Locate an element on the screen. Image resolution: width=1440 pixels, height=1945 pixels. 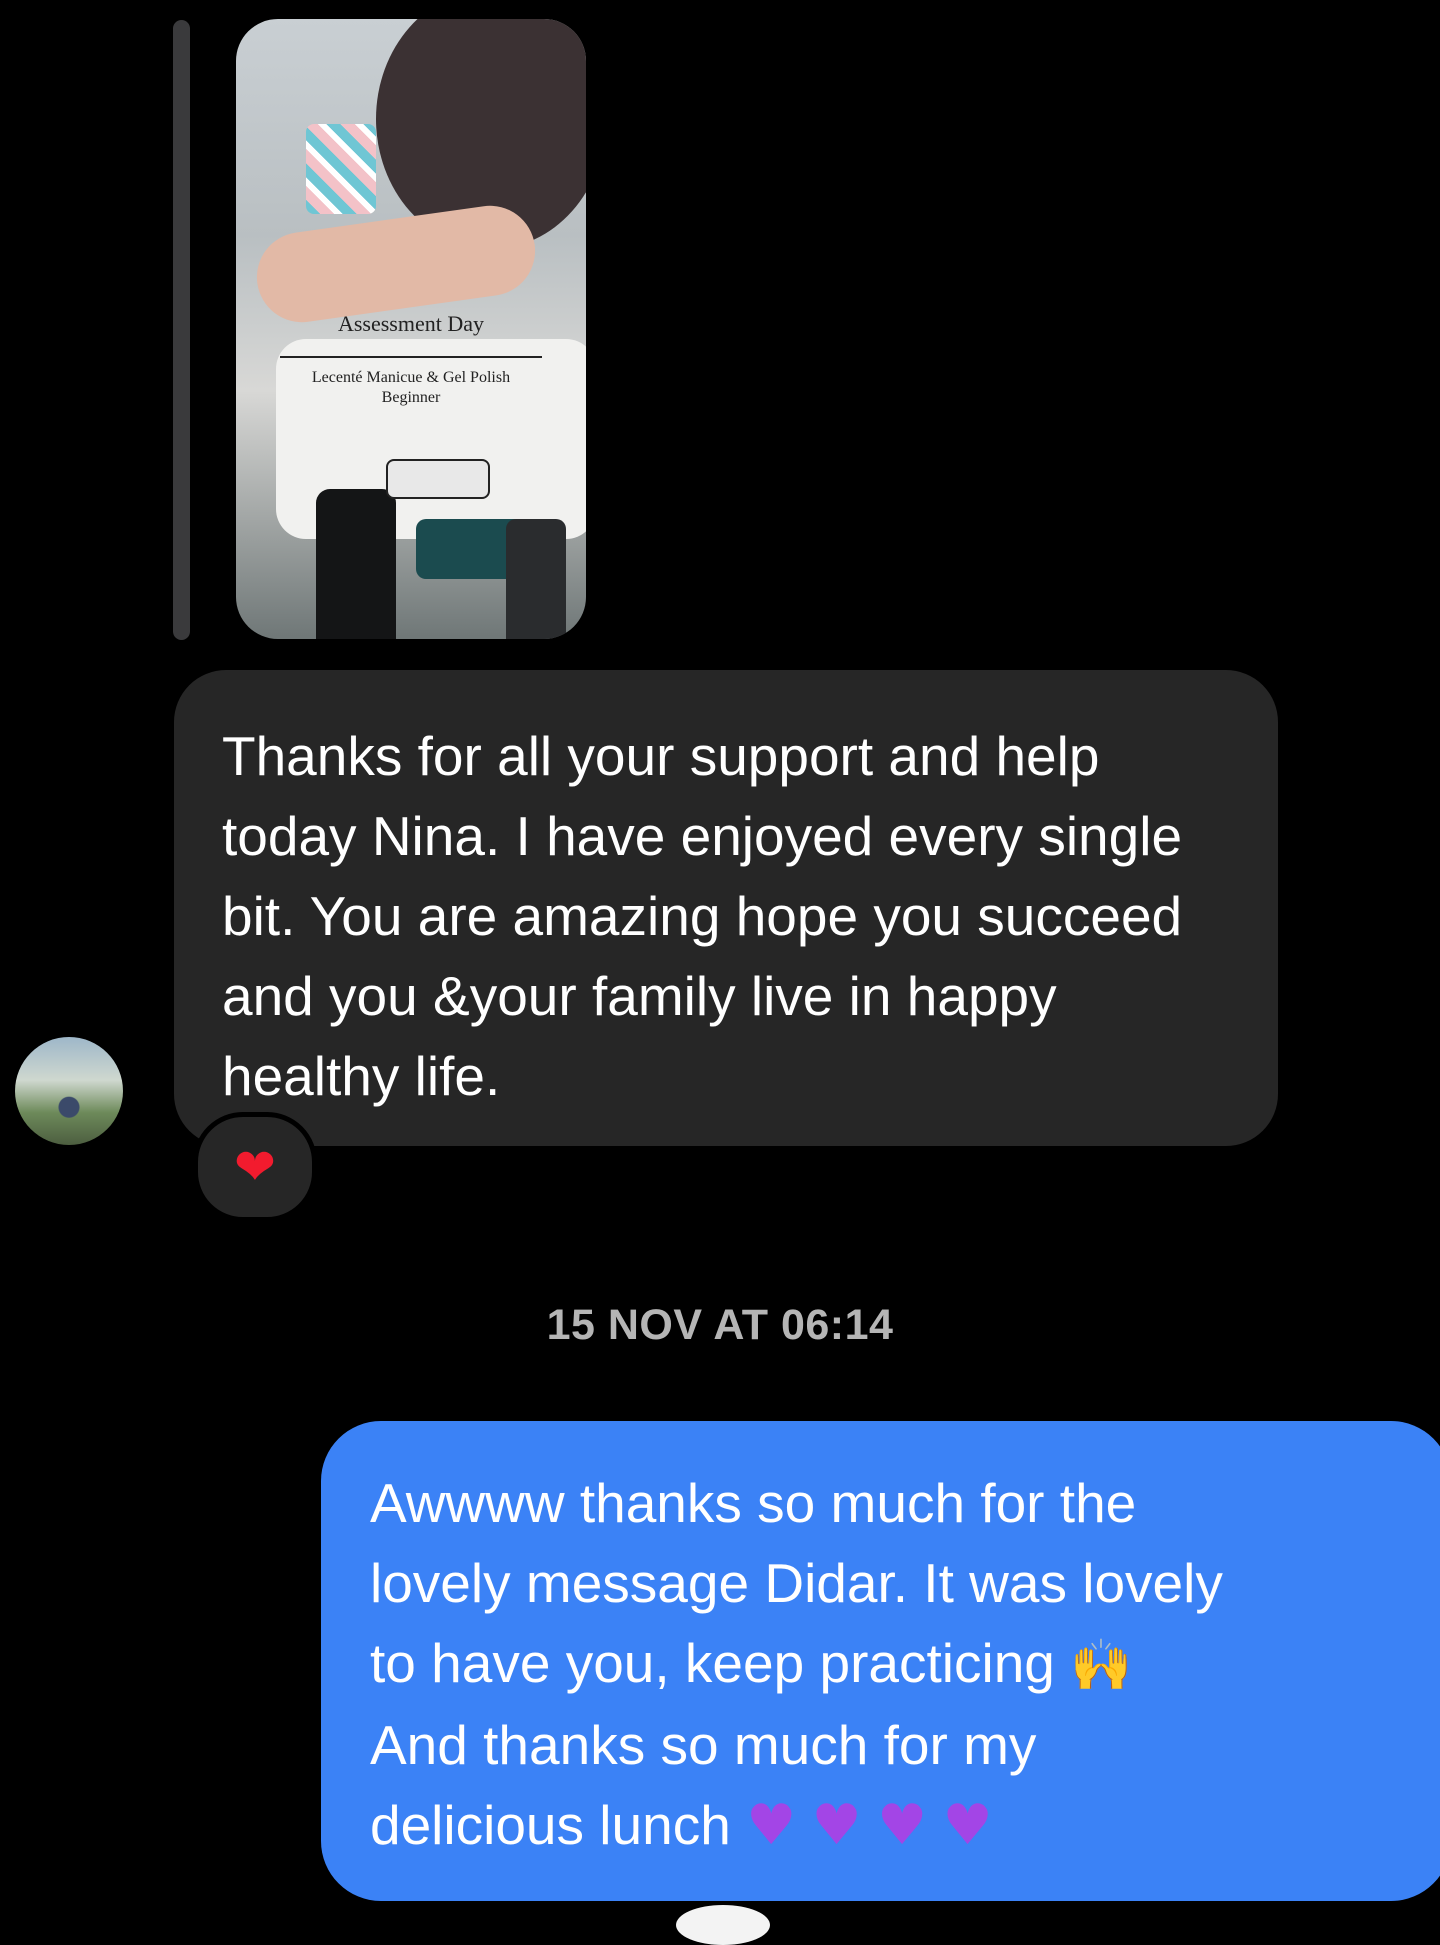
scroll-indicator is located at coordinates (723, 1925).